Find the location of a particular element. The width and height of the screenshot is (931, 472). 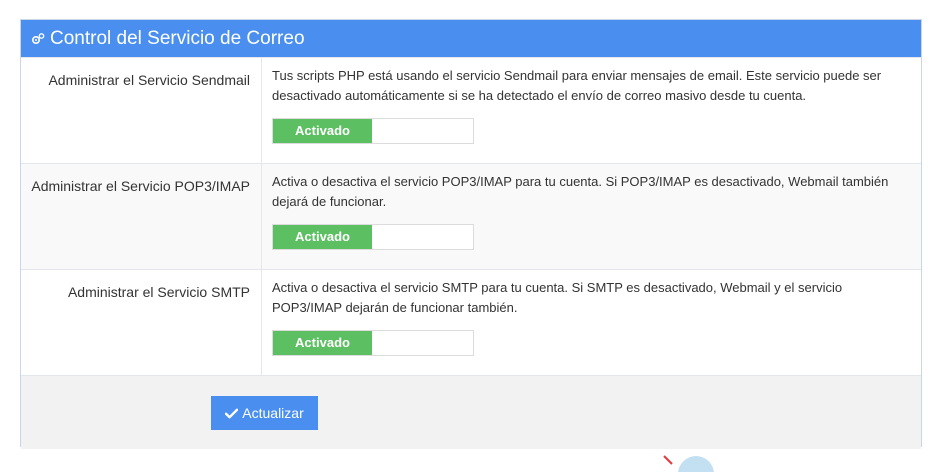

update-button: Actualizar is located at coordinates (264, 413).